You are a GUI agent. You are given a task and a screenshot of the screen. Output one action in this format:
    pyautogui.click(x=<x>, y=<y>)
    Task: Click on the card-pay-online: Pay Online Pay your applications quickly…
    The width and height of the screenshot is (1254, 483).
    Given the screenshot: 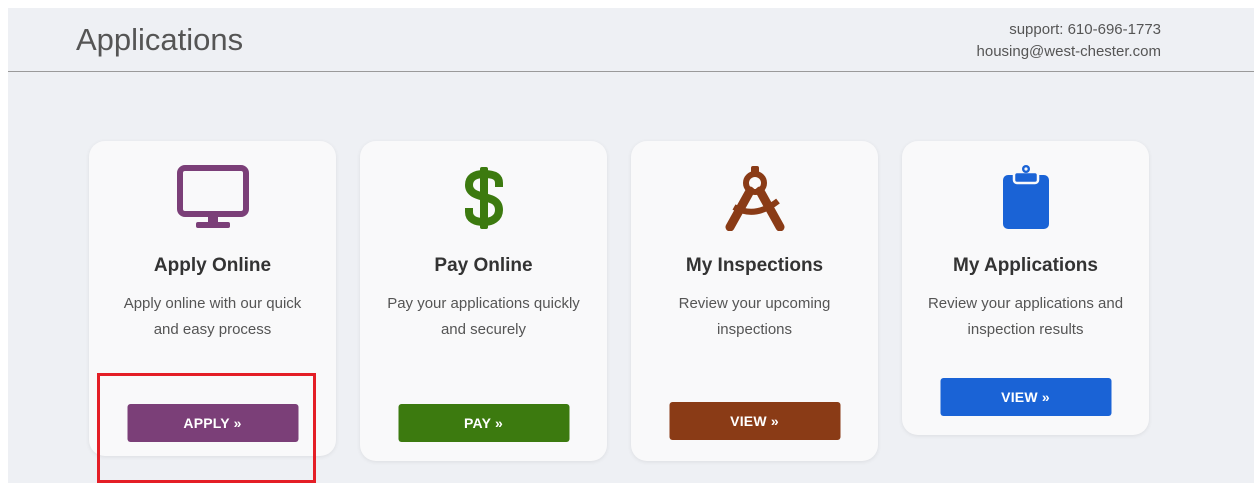 What is the action you would take?
    pyautogui.click(x=483, y=301)
    